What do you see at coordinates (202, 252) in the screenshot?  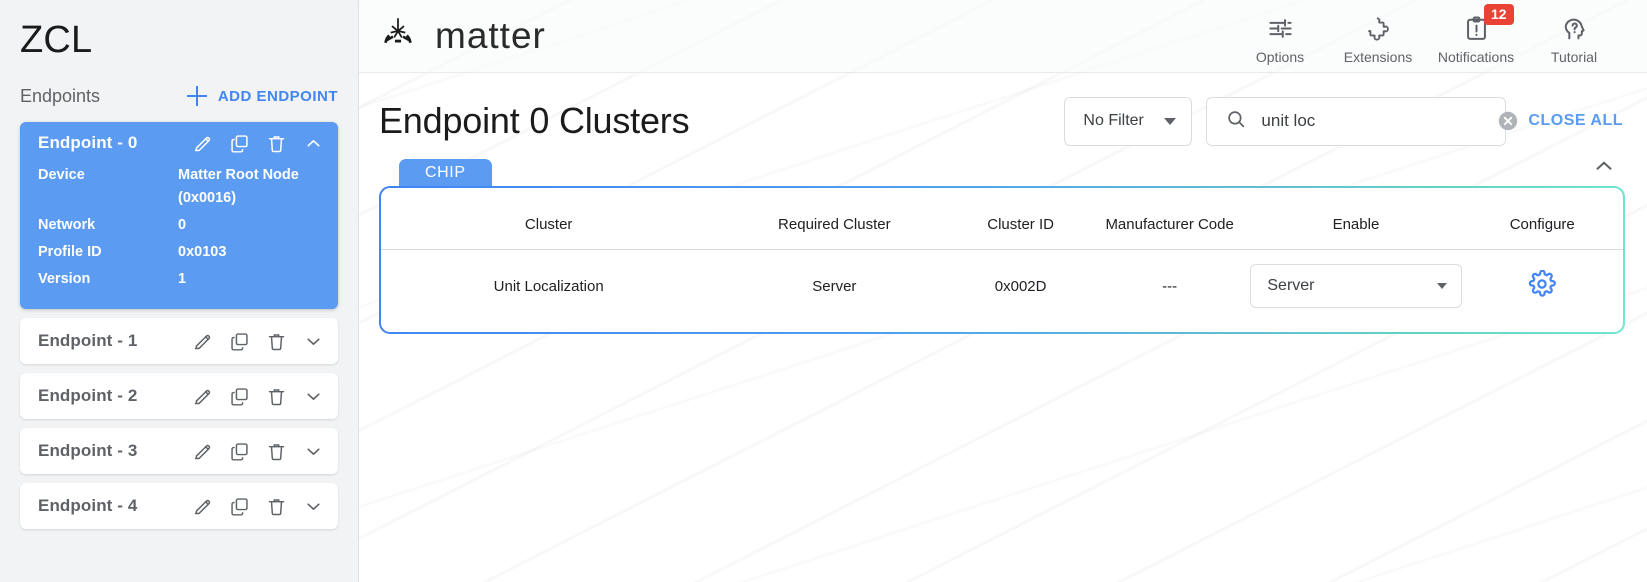 I see `detail-value: 0x0103` at bounding box center [202, 252].